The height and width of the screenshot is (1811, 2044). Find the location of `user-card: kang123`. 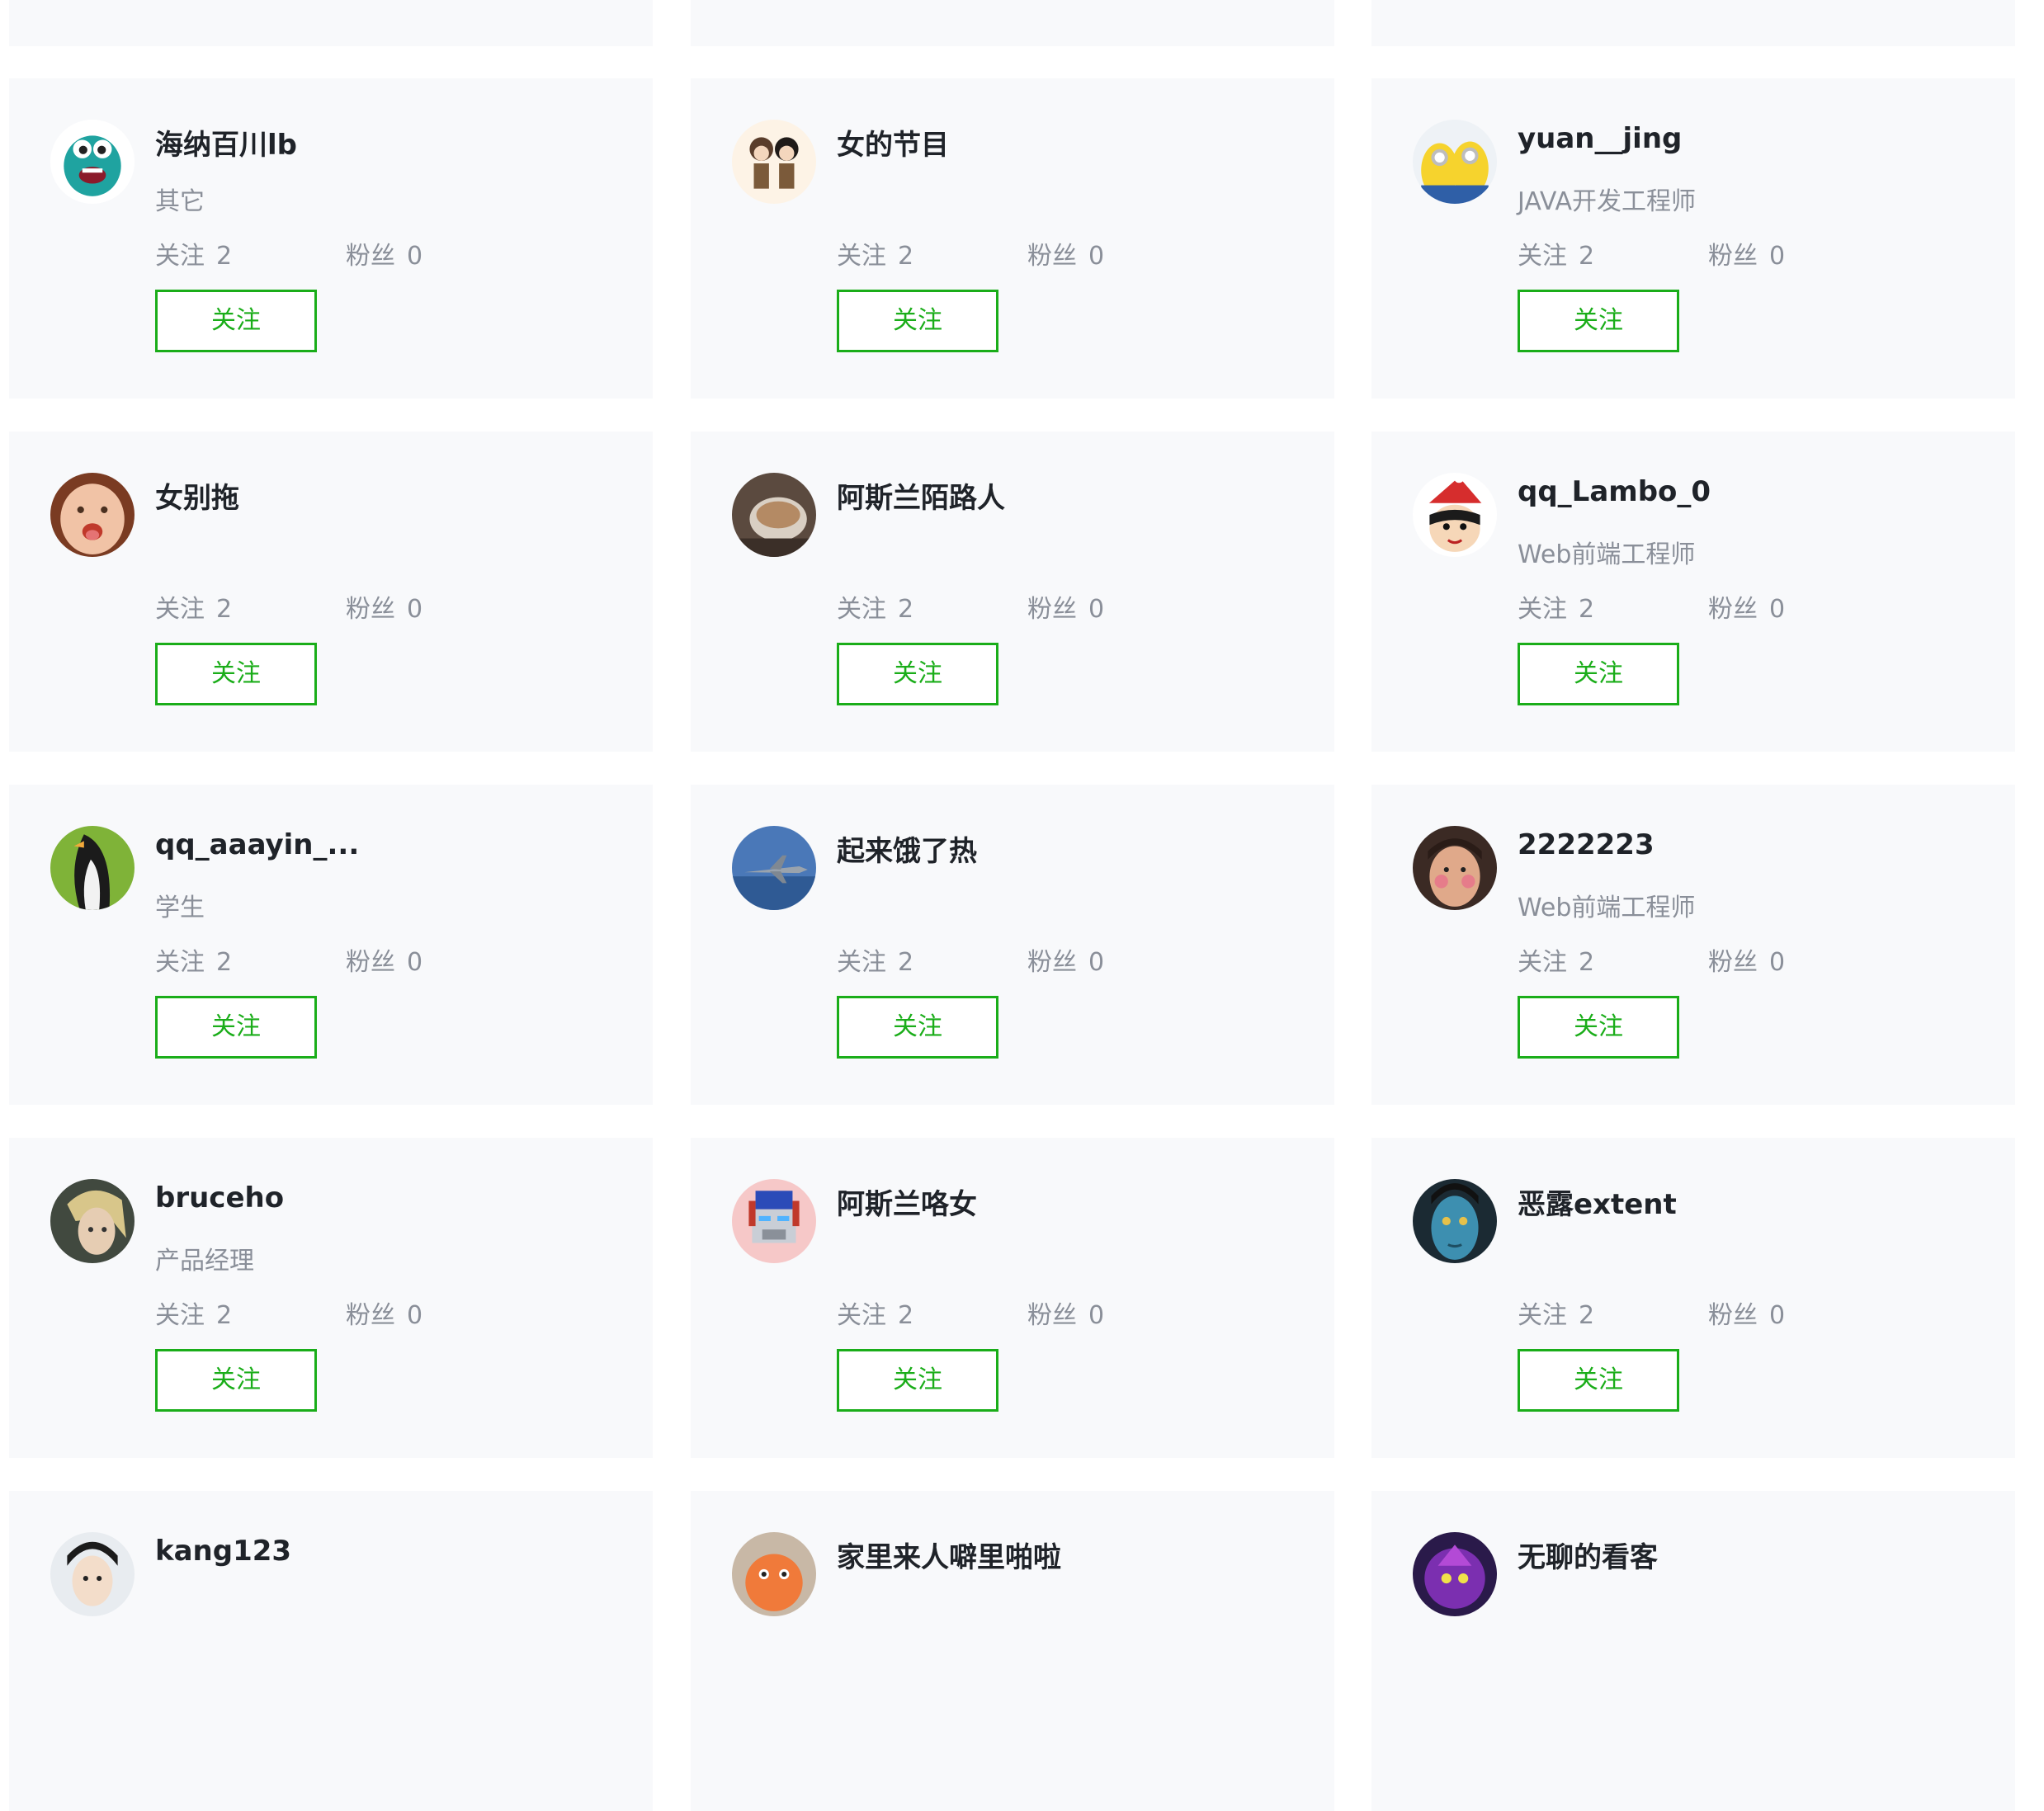

user-card: kang123 is located at coordinates (331, 1651).